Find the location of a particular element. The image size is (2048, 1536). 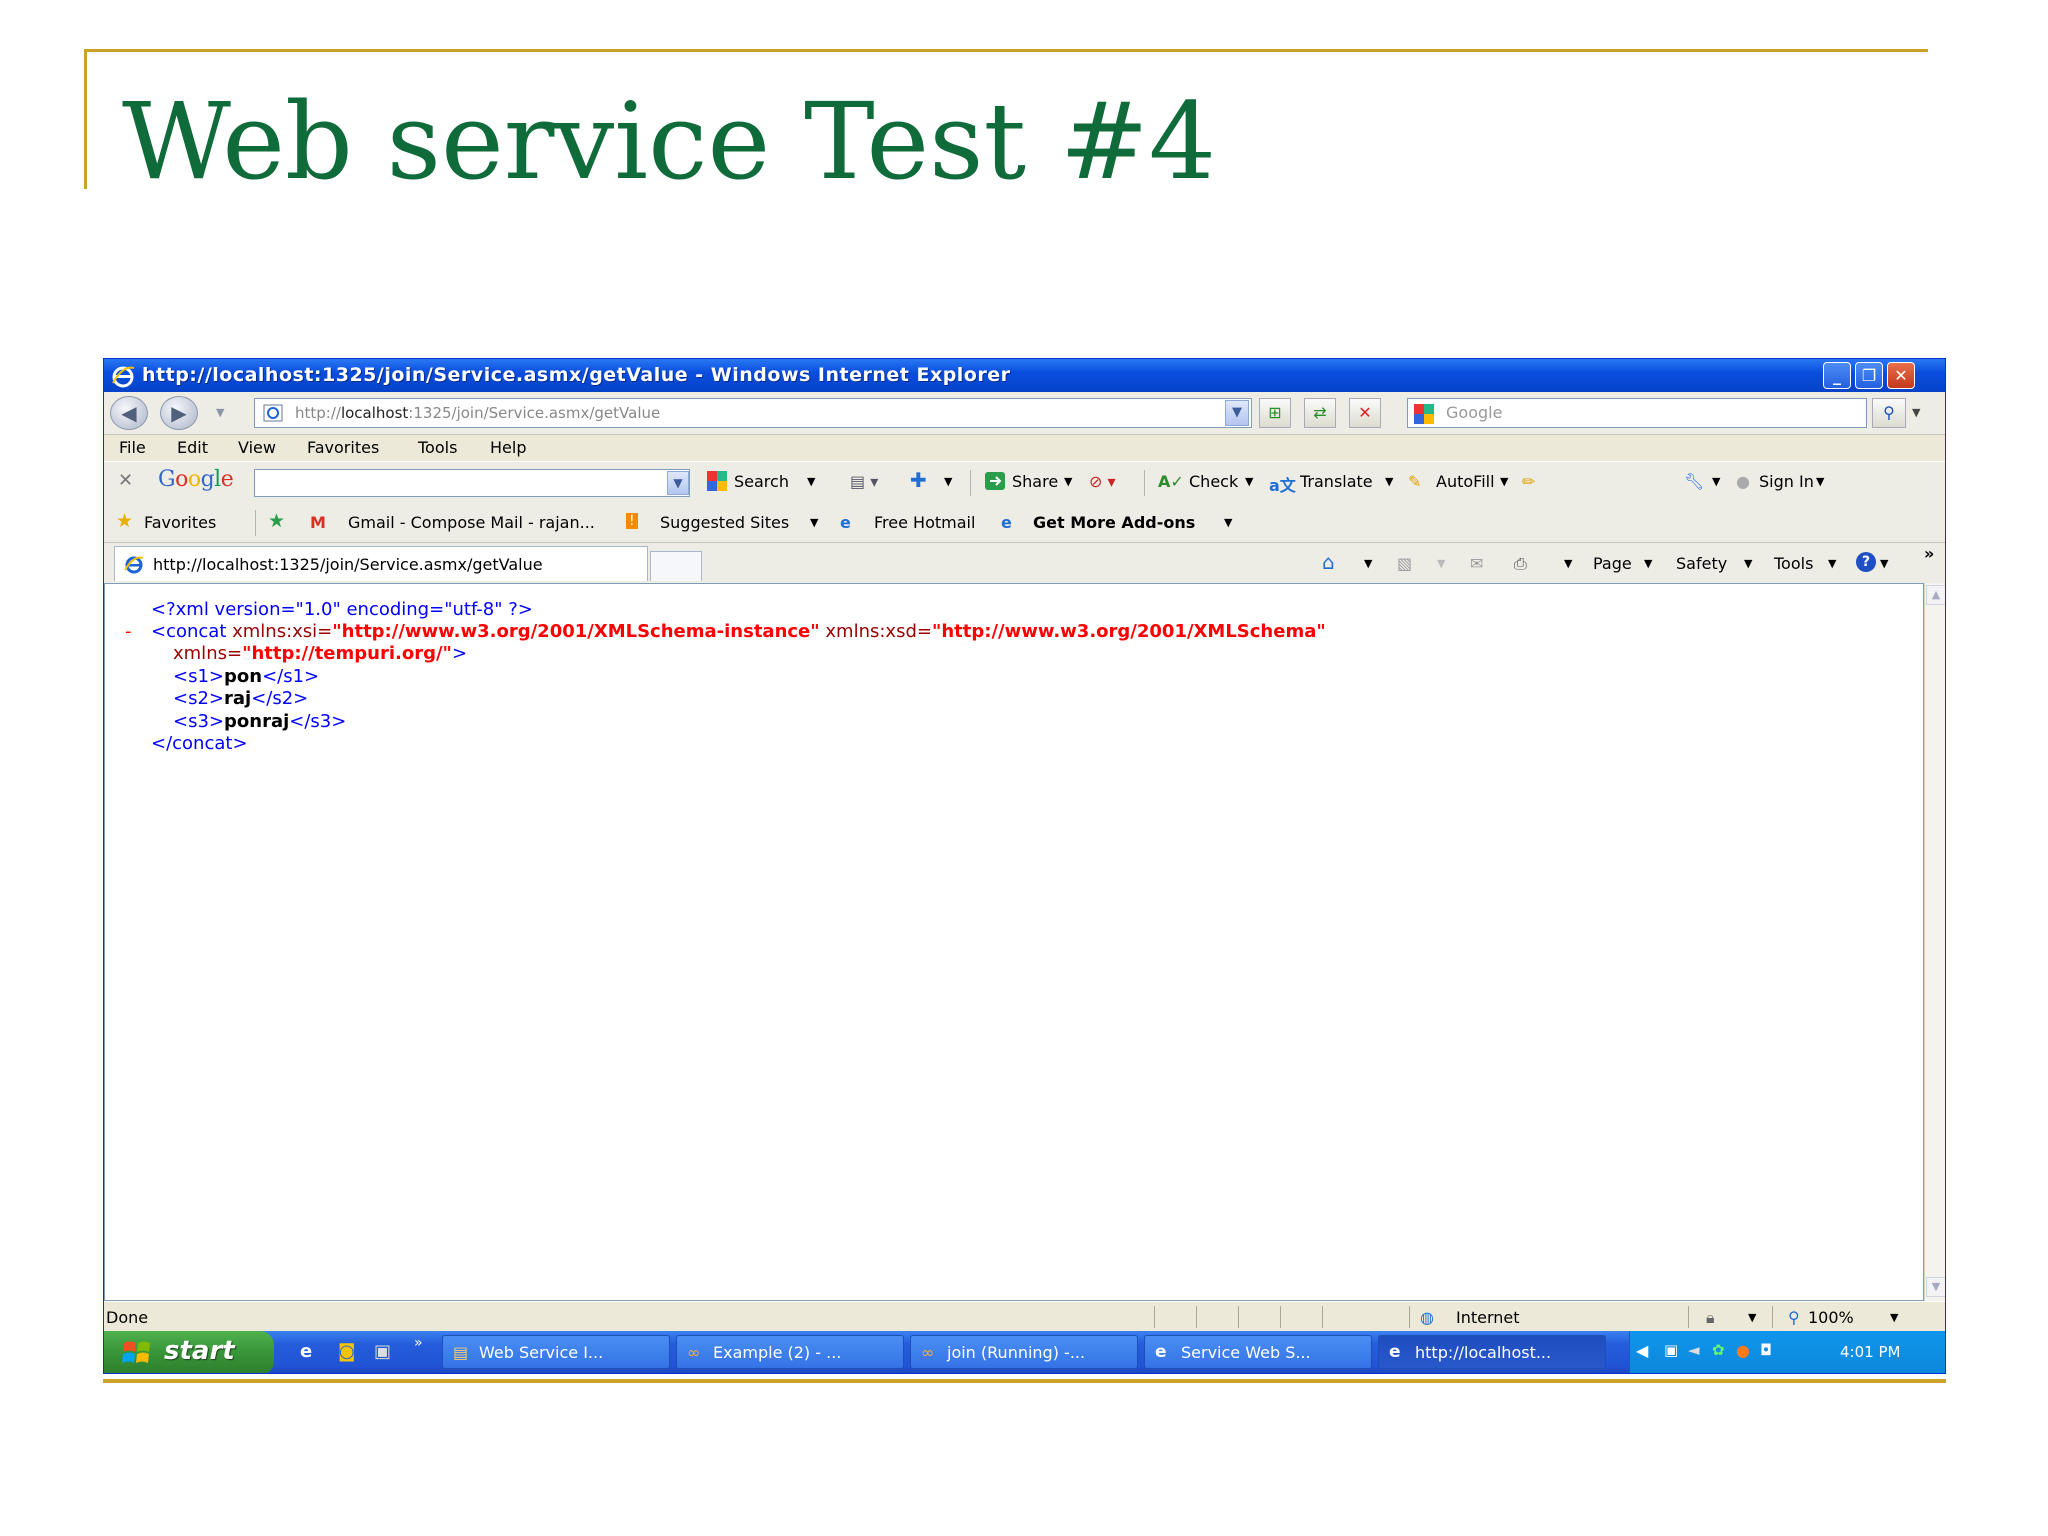

xml-collapse-toggle: - is located at coordinates (128, 632).